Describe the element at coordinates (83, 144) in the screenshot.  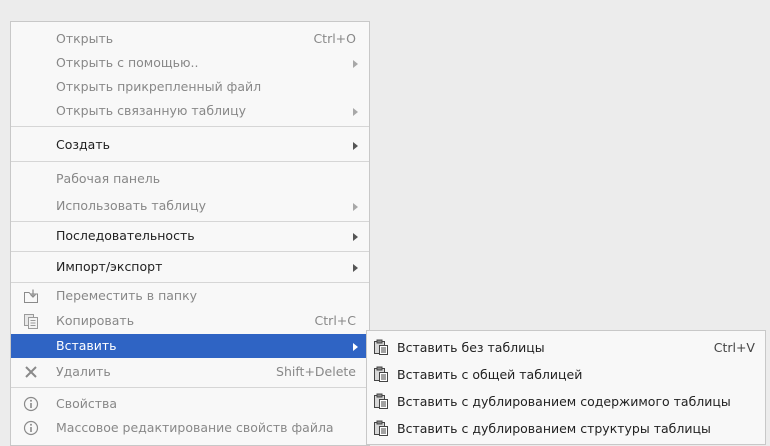
I see `menu-item-label: Создать` at that location.